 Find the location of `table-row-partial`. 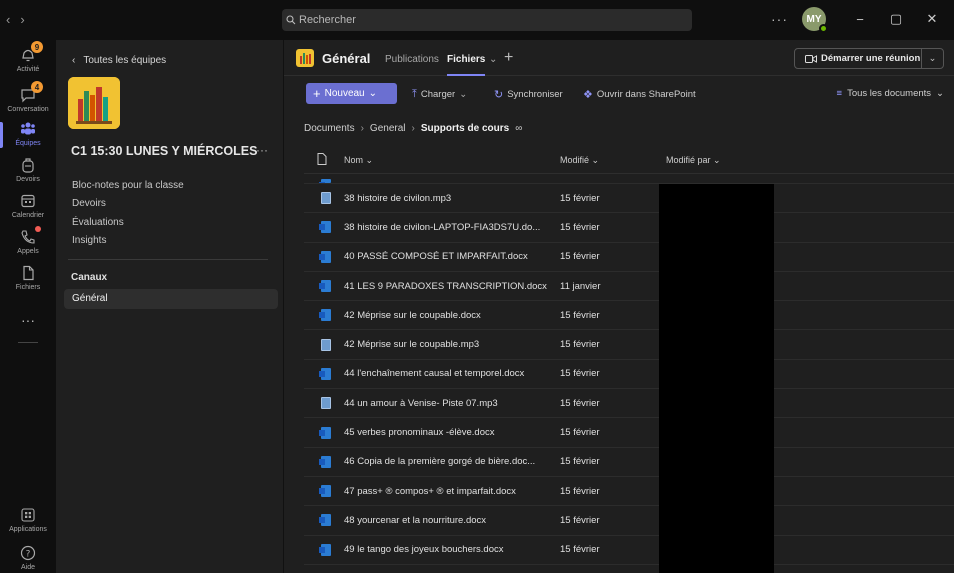

table-row-partial is located at coordinates (629, 179).